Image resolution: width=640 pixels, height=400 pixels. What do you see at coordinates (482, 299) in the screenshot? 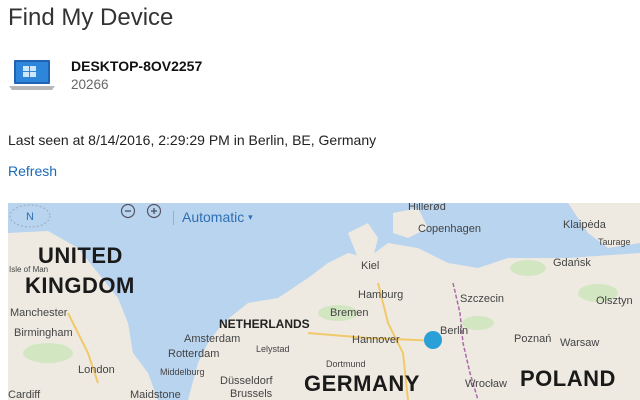
I see `map-label-city: Szczecin` at bounding box center [482, 299].